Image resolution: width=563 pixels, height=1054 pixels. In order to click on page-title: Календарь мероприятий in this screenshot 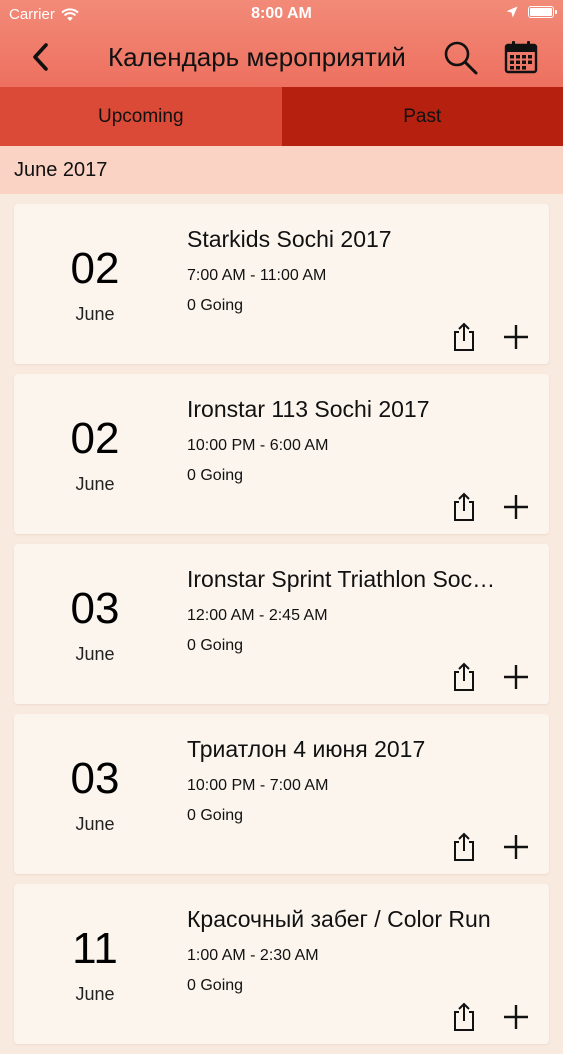, I will do `click(257, 57)`.